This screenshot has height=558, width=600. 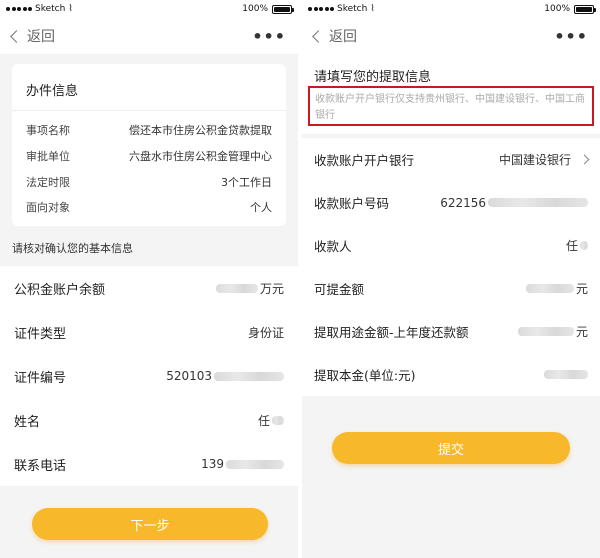 What do you see at coordinates (200, 130) in the screenshot?
I see `info-value: 偿还本市住房公积金贷款提取` at bounding box center [200, 130].